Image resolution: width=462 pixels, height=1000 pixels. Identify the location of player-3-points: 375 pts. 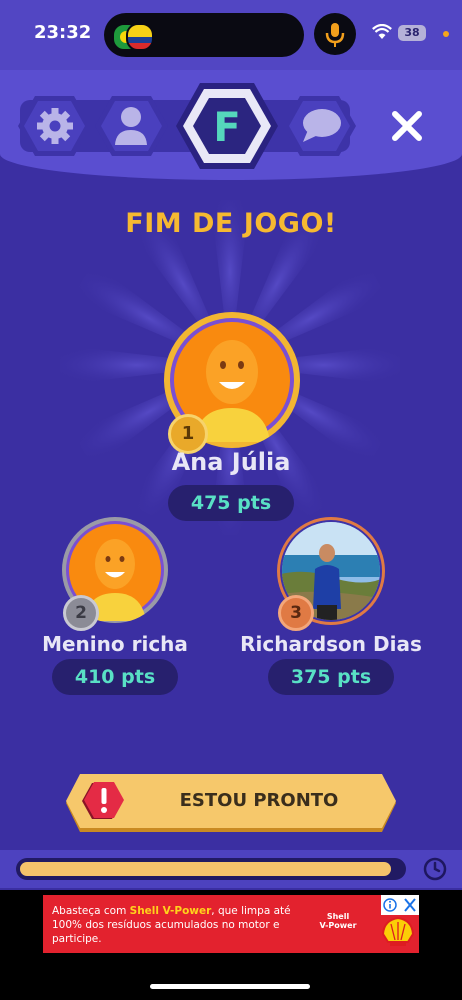
(331, 677).